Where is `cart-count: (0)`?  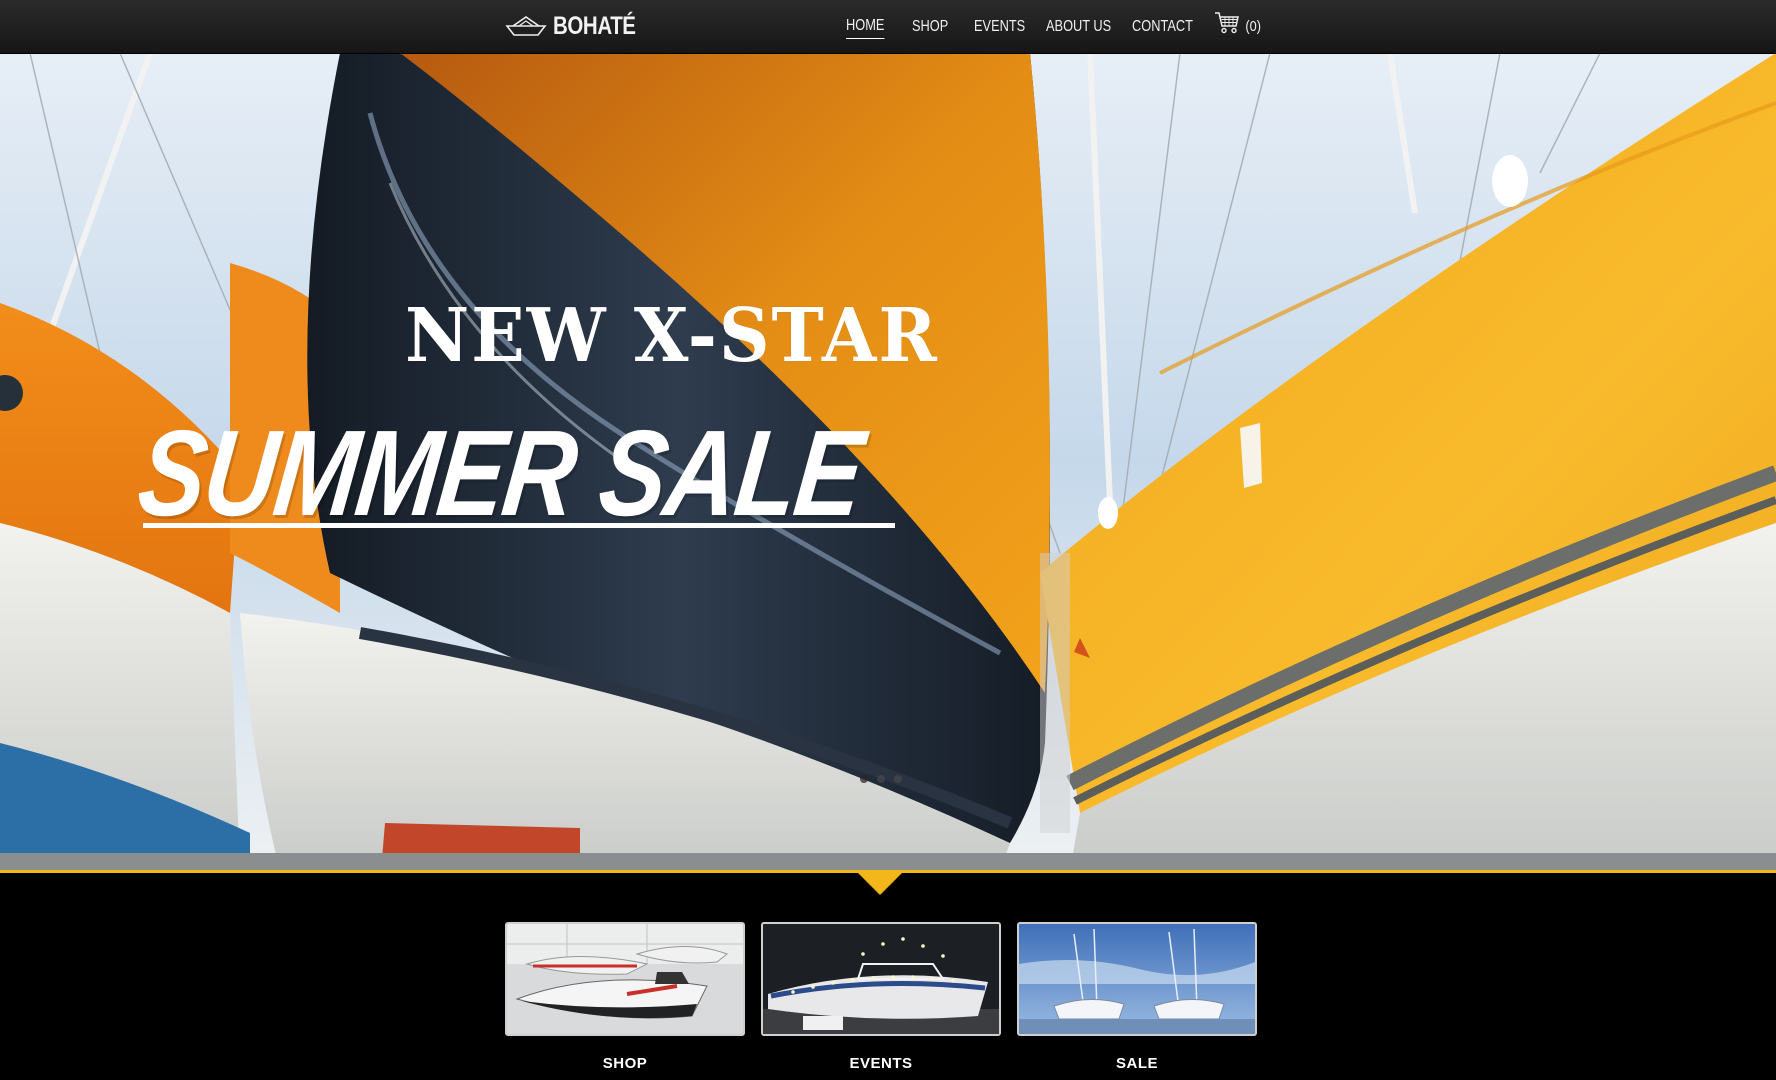 cart-count: (0) is located at coordinates (1253, 26).